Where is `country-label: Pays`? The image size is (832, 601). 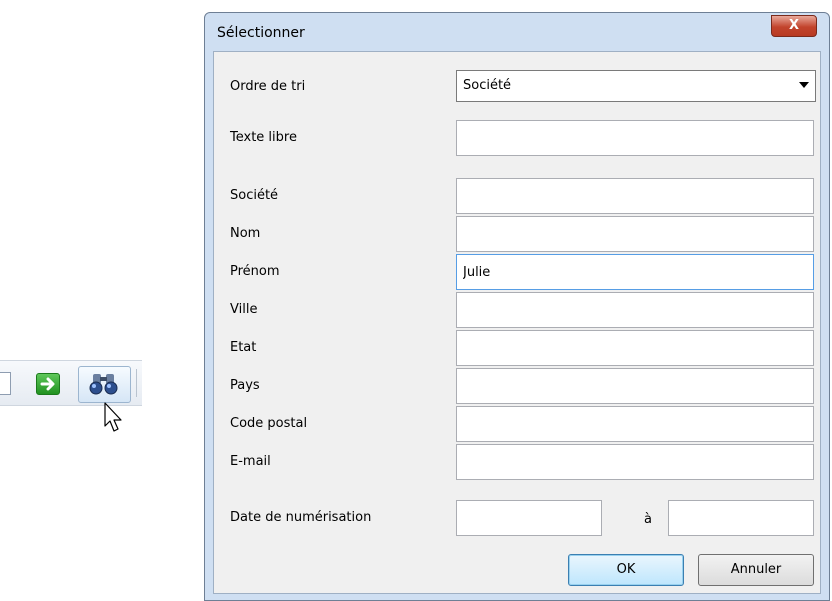
country-label: Pays is located at coordinates (245, 385).